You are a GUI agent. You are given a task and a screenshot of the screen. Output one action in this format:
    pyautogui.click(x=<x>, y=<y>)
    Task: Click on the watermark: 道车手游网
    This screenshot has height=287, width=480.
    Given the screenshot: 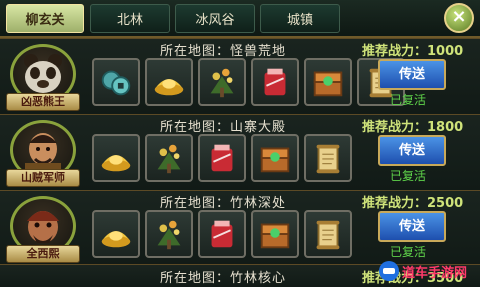 What is the action you would take?
    pyautogui.click(x=428, y=271)
    